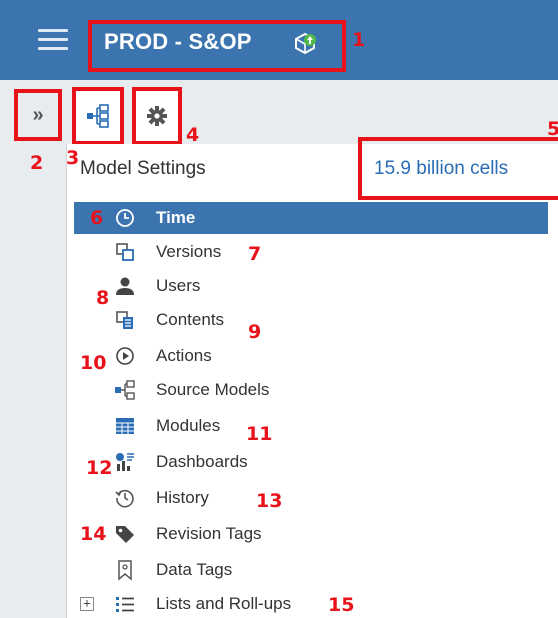 The width and height of the screenshot is (558, 618). I want to click on versions-icon, so click(125, 252).